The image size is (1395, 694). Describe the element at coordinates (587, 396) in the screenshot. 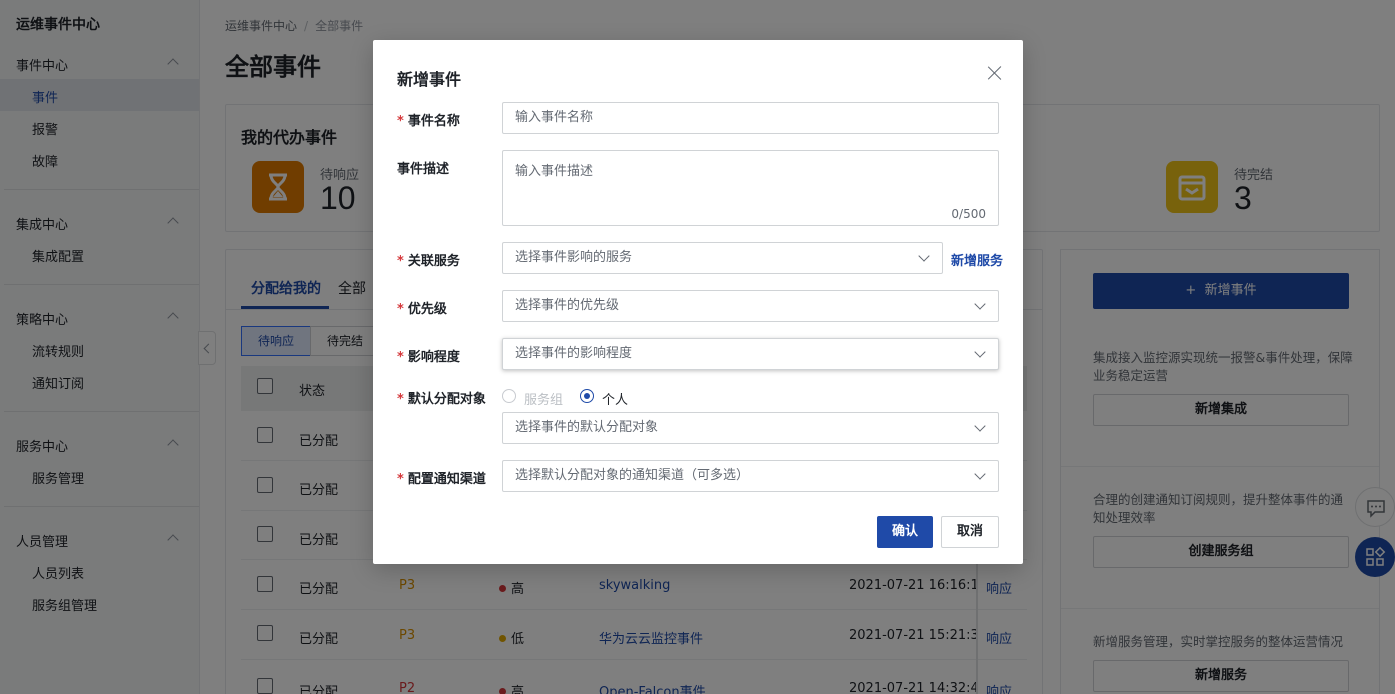

I see `radio-individual` at that location.